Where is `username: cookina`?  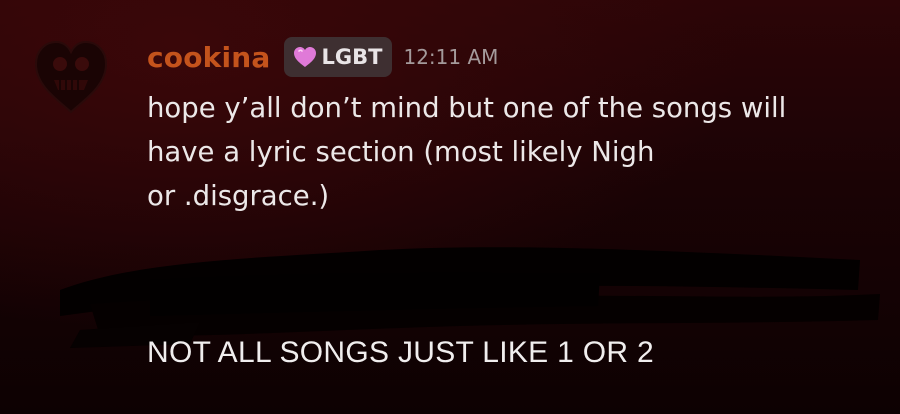 username: cookina is located at coordinates (209, 57).